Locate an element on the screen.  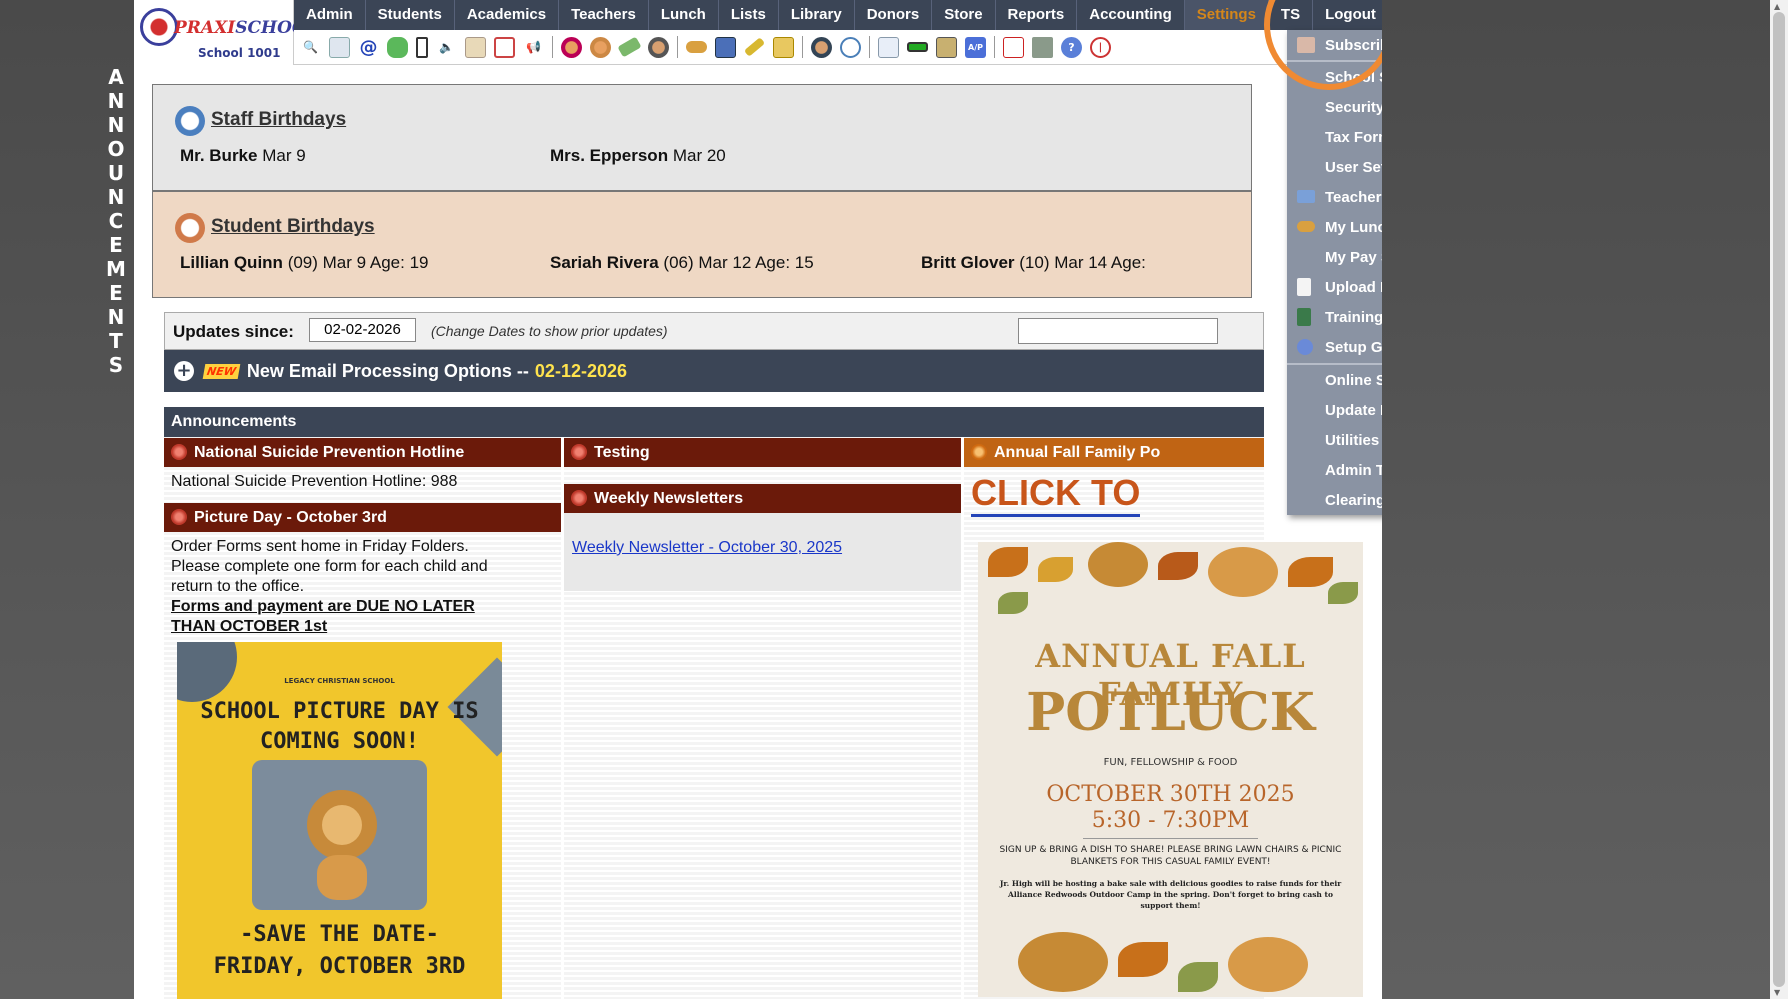
poster-date: FRIDAY, OCTOBER 3RD is located at coordinates (339, 966).